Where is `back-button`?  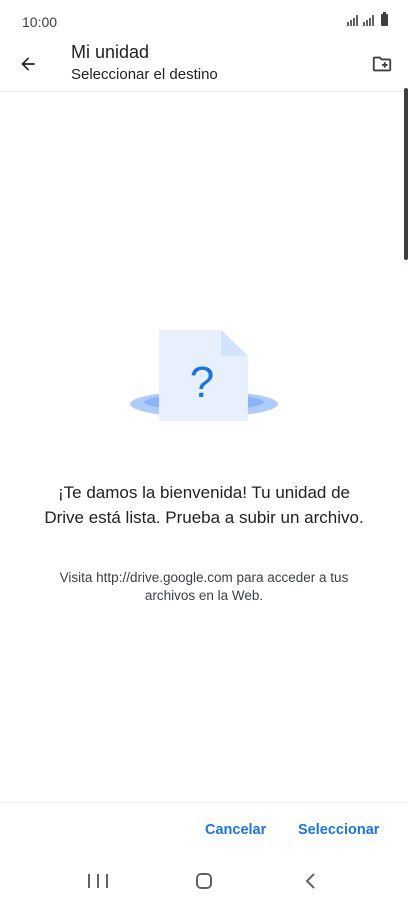
back-button is located at coordinates (28, 64).